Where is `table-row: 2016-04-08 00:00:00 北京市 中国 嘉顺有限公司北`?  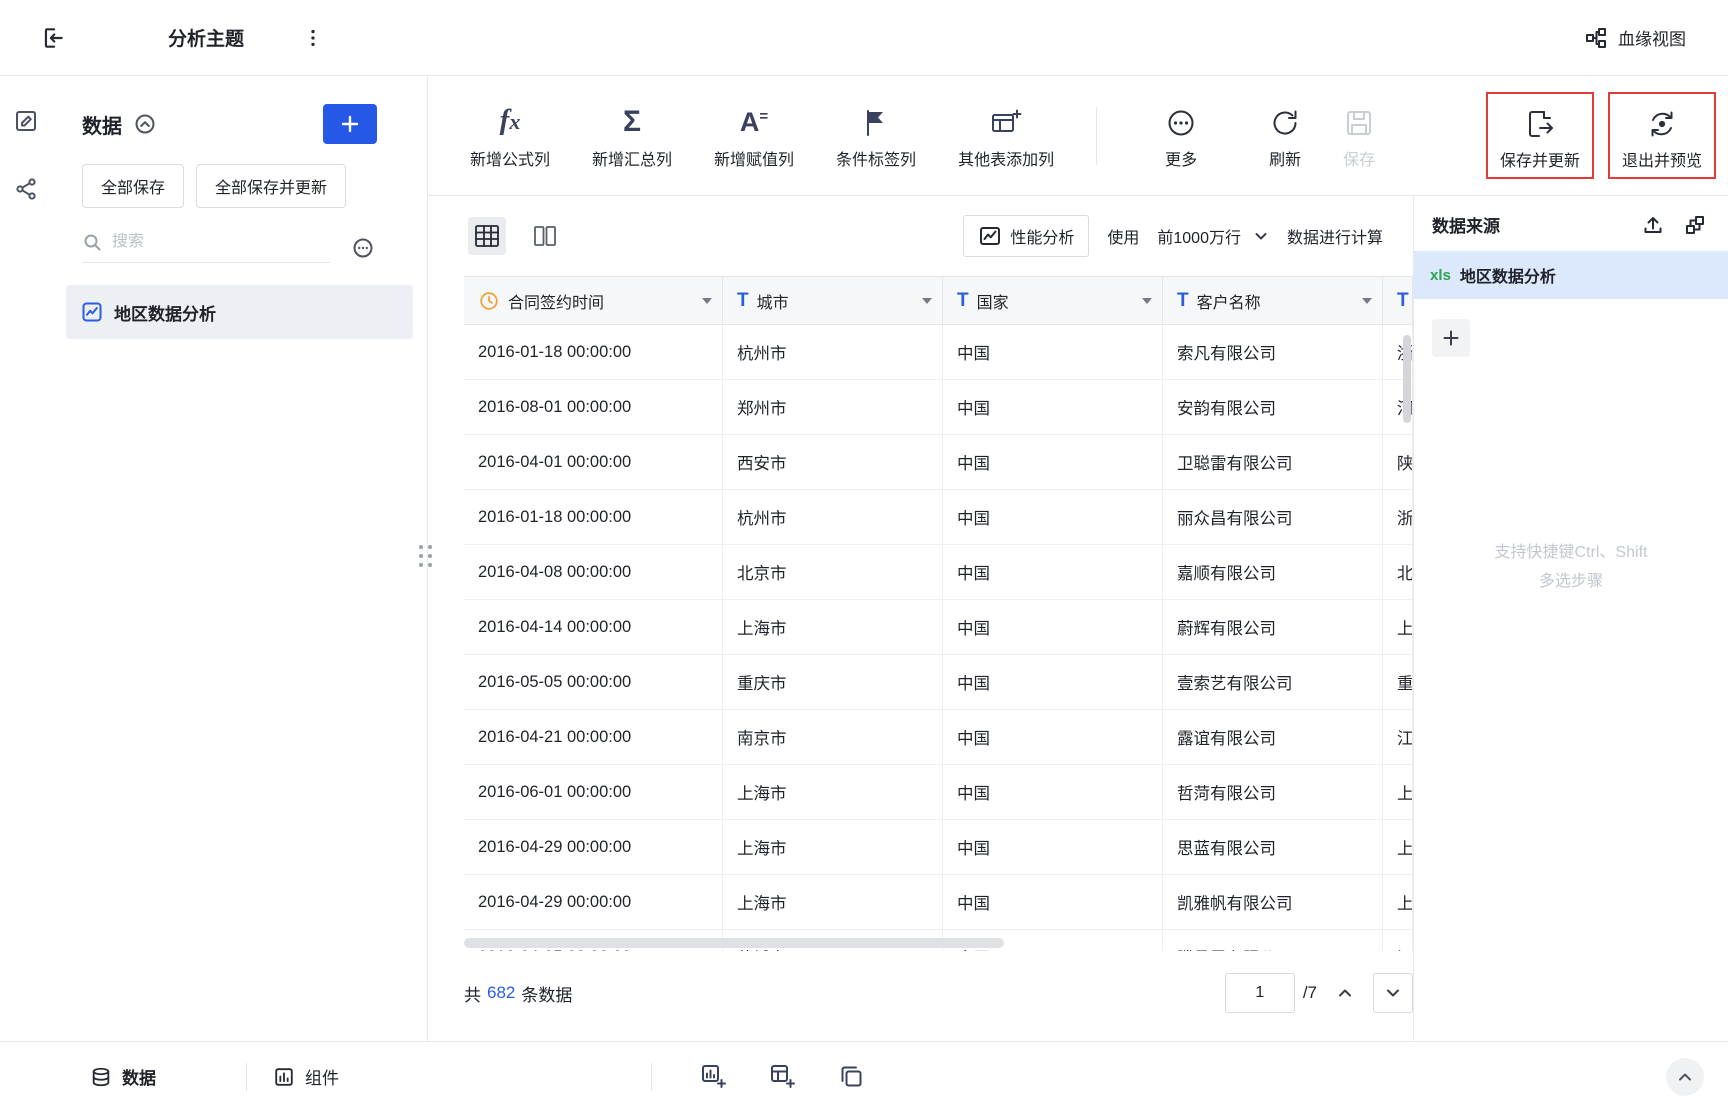 table-row: 2016-04-08 00:00:00 北京市 中国 嘉顺有限公司北 is located at coordinates (938, 572).